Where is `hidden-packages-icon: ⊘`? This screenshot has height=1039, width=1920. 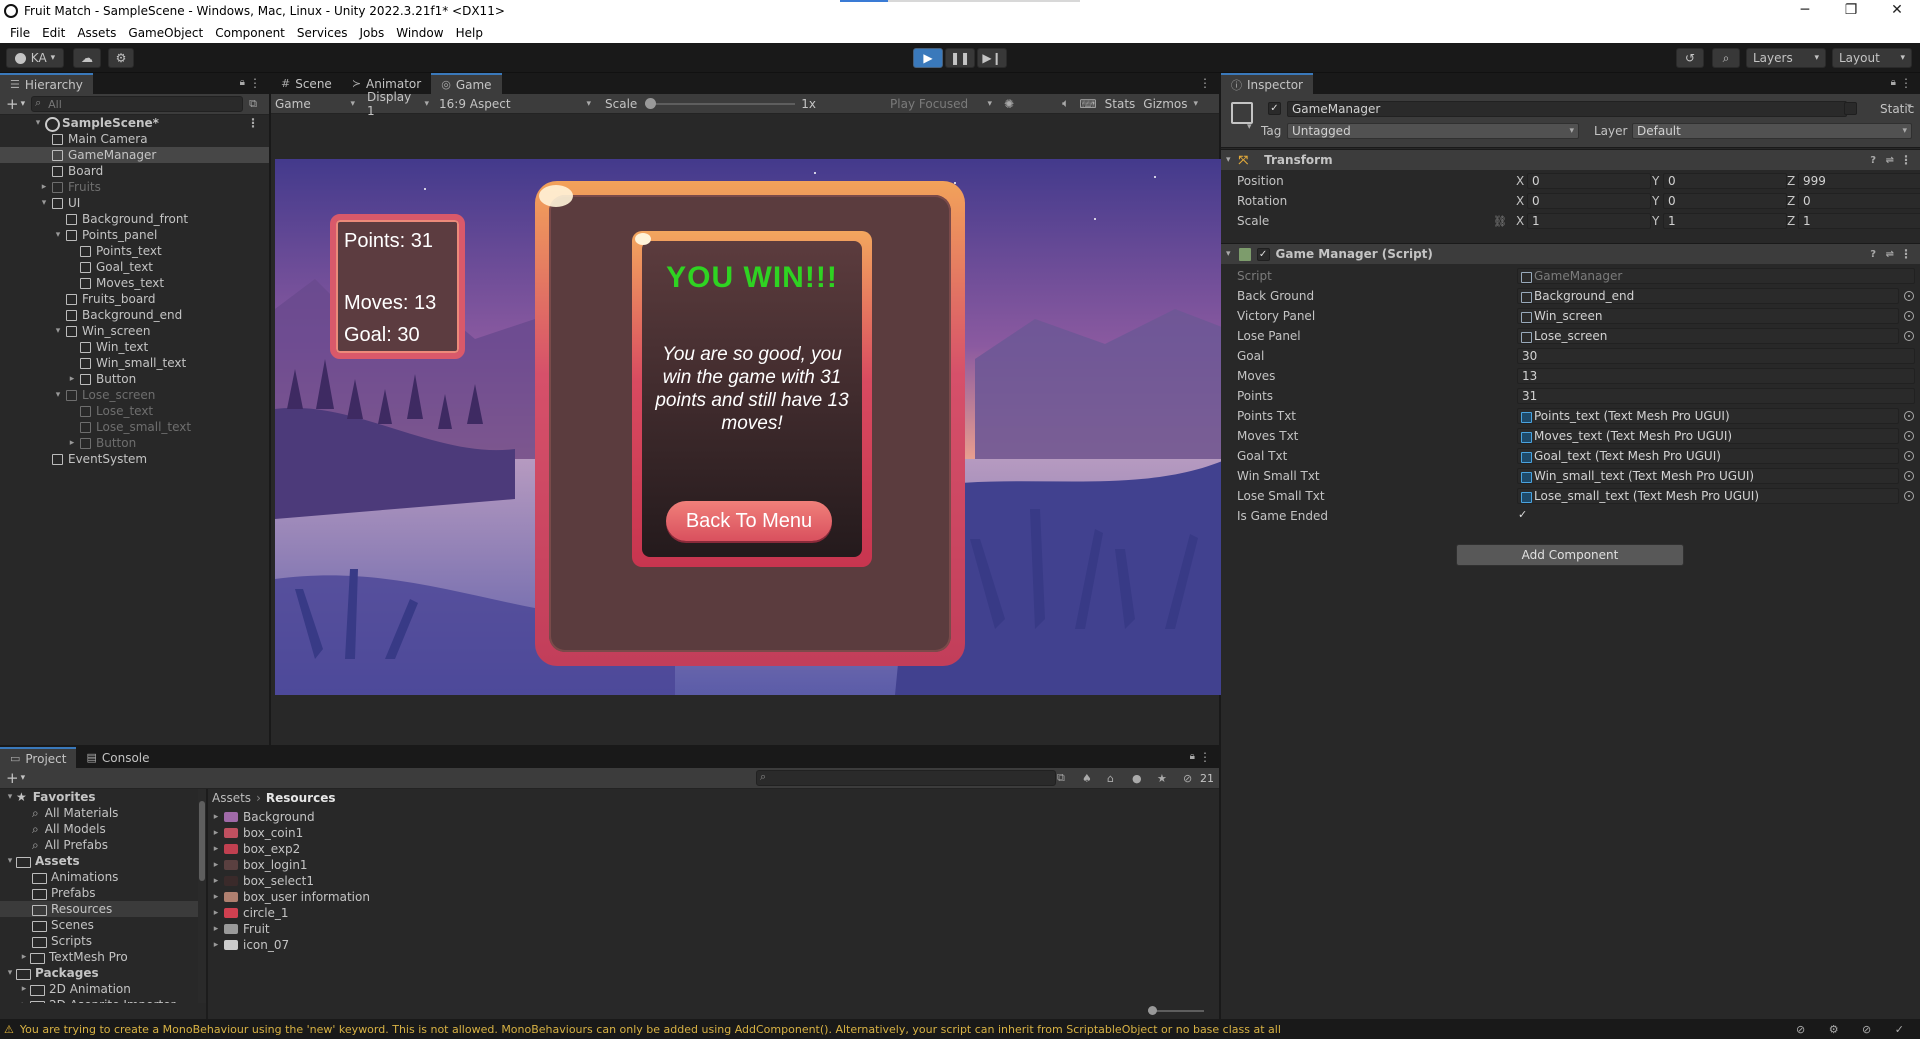 hidden-packages-icon: ⊘ is located at coordinates (1187, 778).